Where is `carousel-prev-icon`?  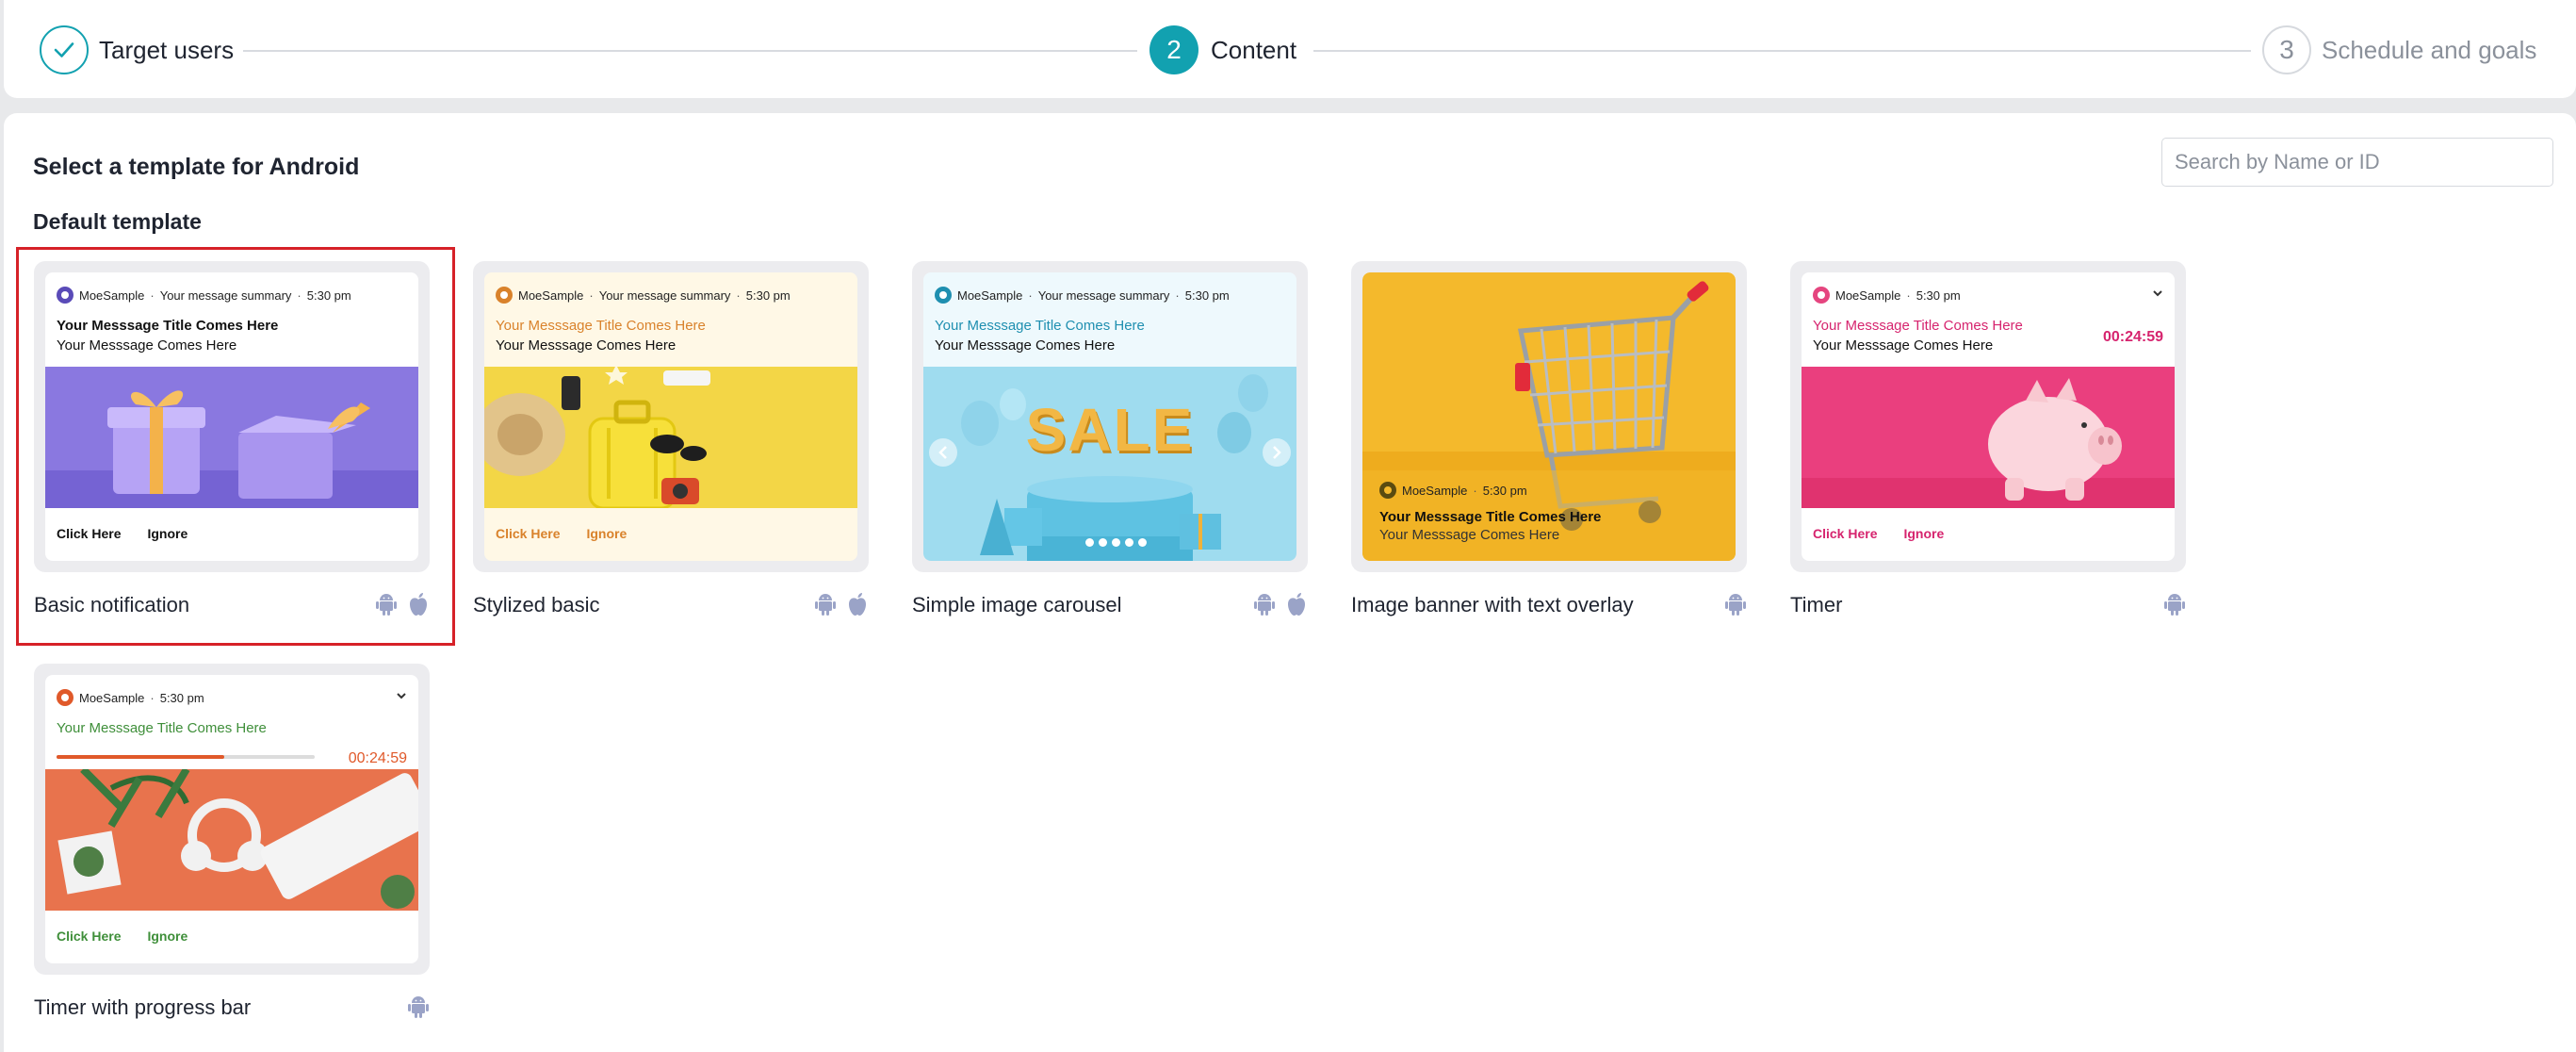
carousel-prev-icon is located at coordinates (943, 453).